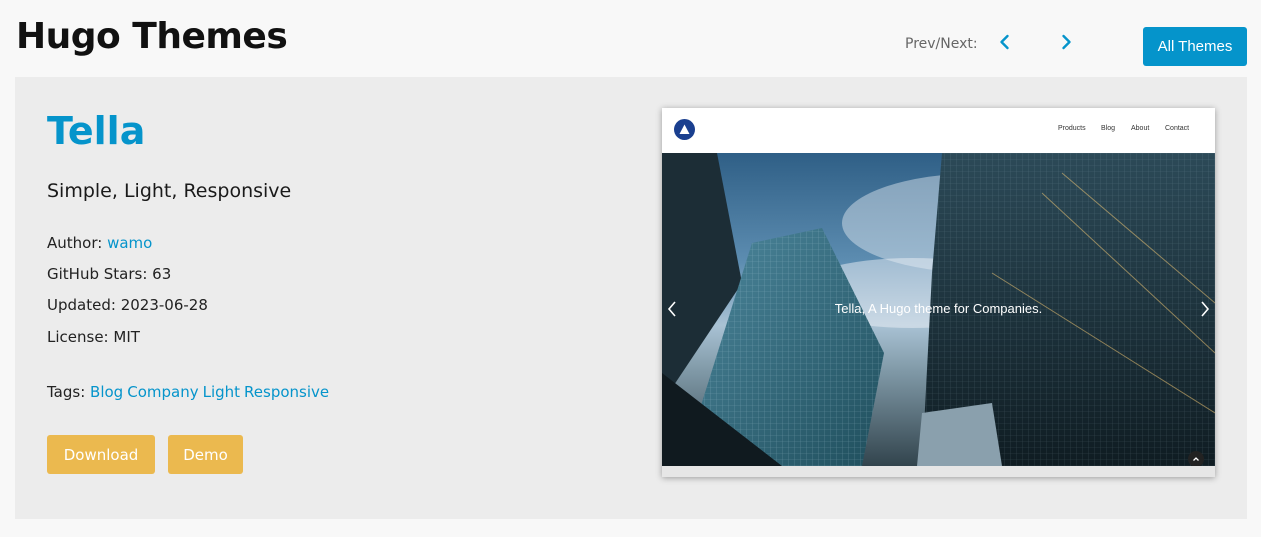  Describe the element at coordinates (162, 392) in the screenshot. I see `tag-link: Company` at that location.